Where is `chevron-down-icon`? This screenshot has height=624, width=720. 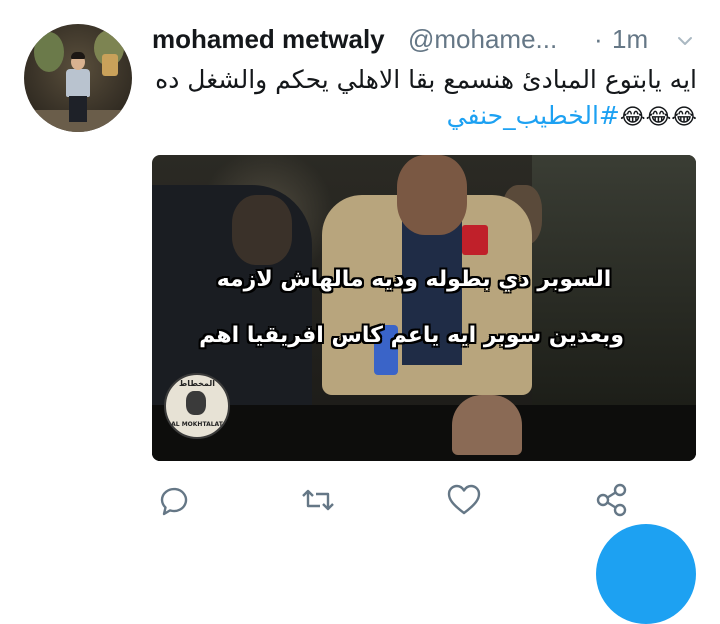 chevron-down-icon is located at coordinates (685, 41).